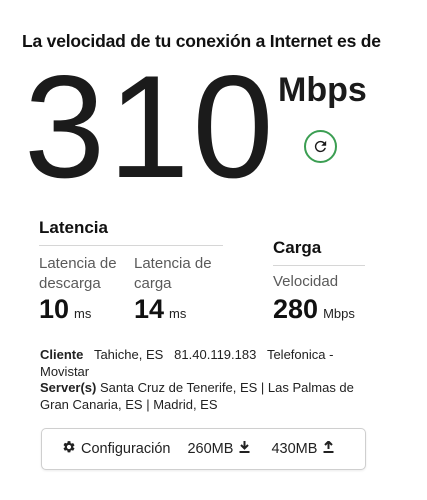 This screenshot has height=500, width=427. I want to click on settings-button: Configuración, so click(116, 449).